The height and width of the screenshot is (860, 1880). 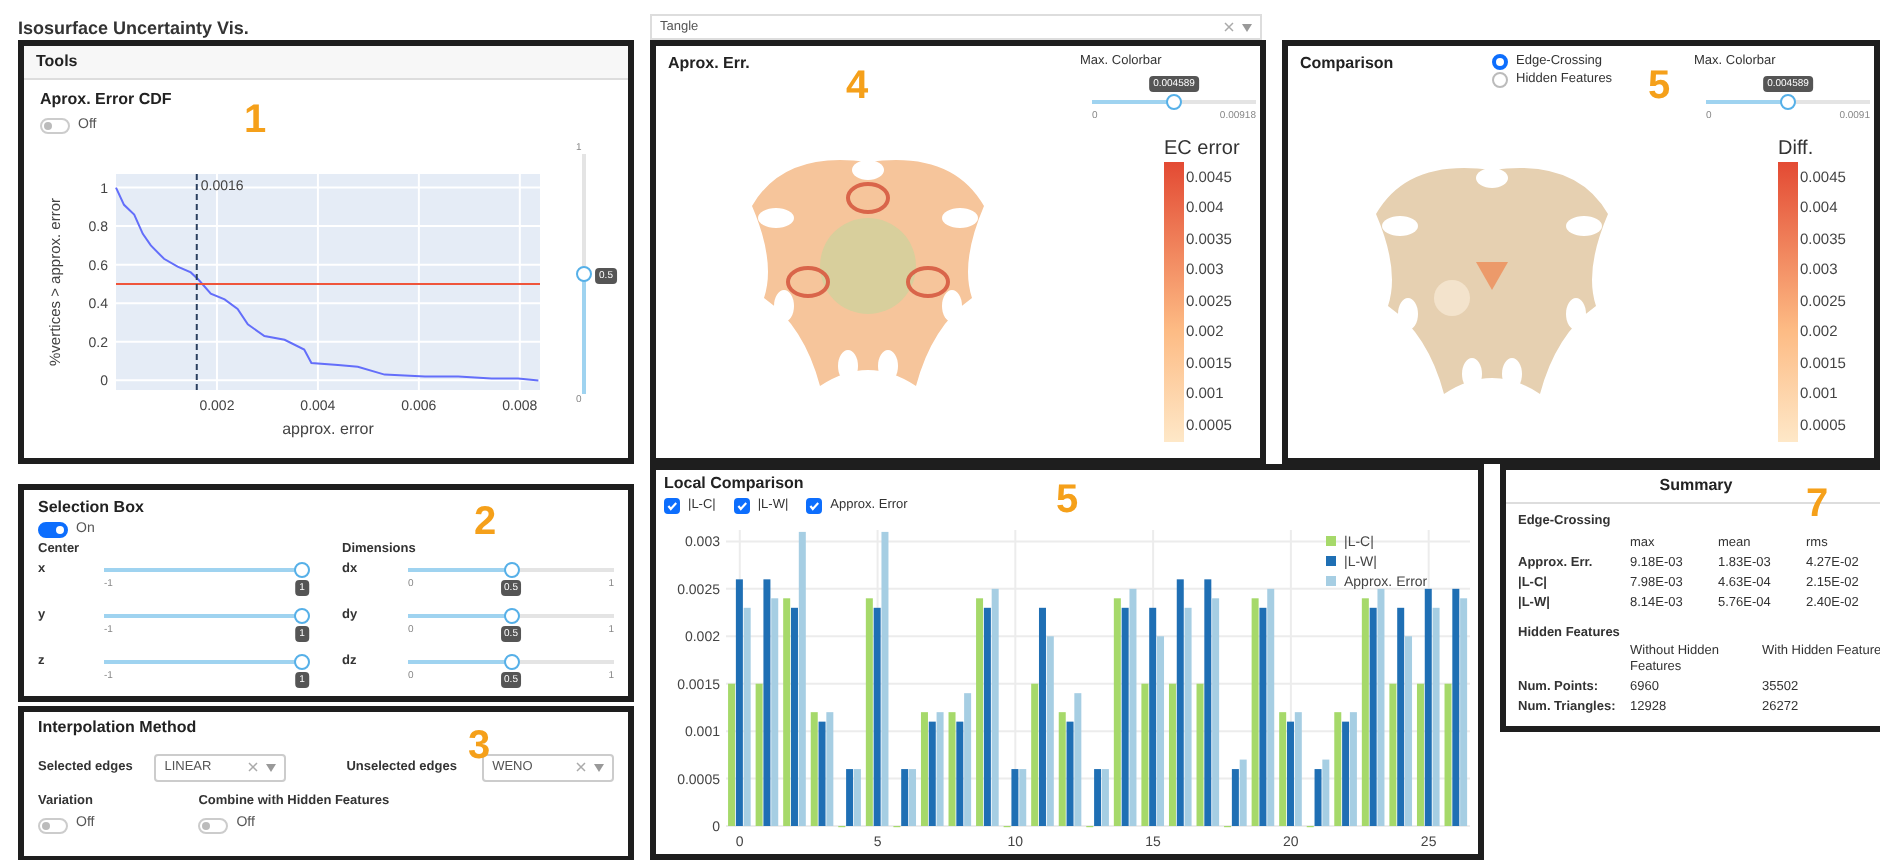 What do you see at coordinates (255, 120) in the screenshot?
I see `annotation-number: 1` at bounding box center [255, 120].